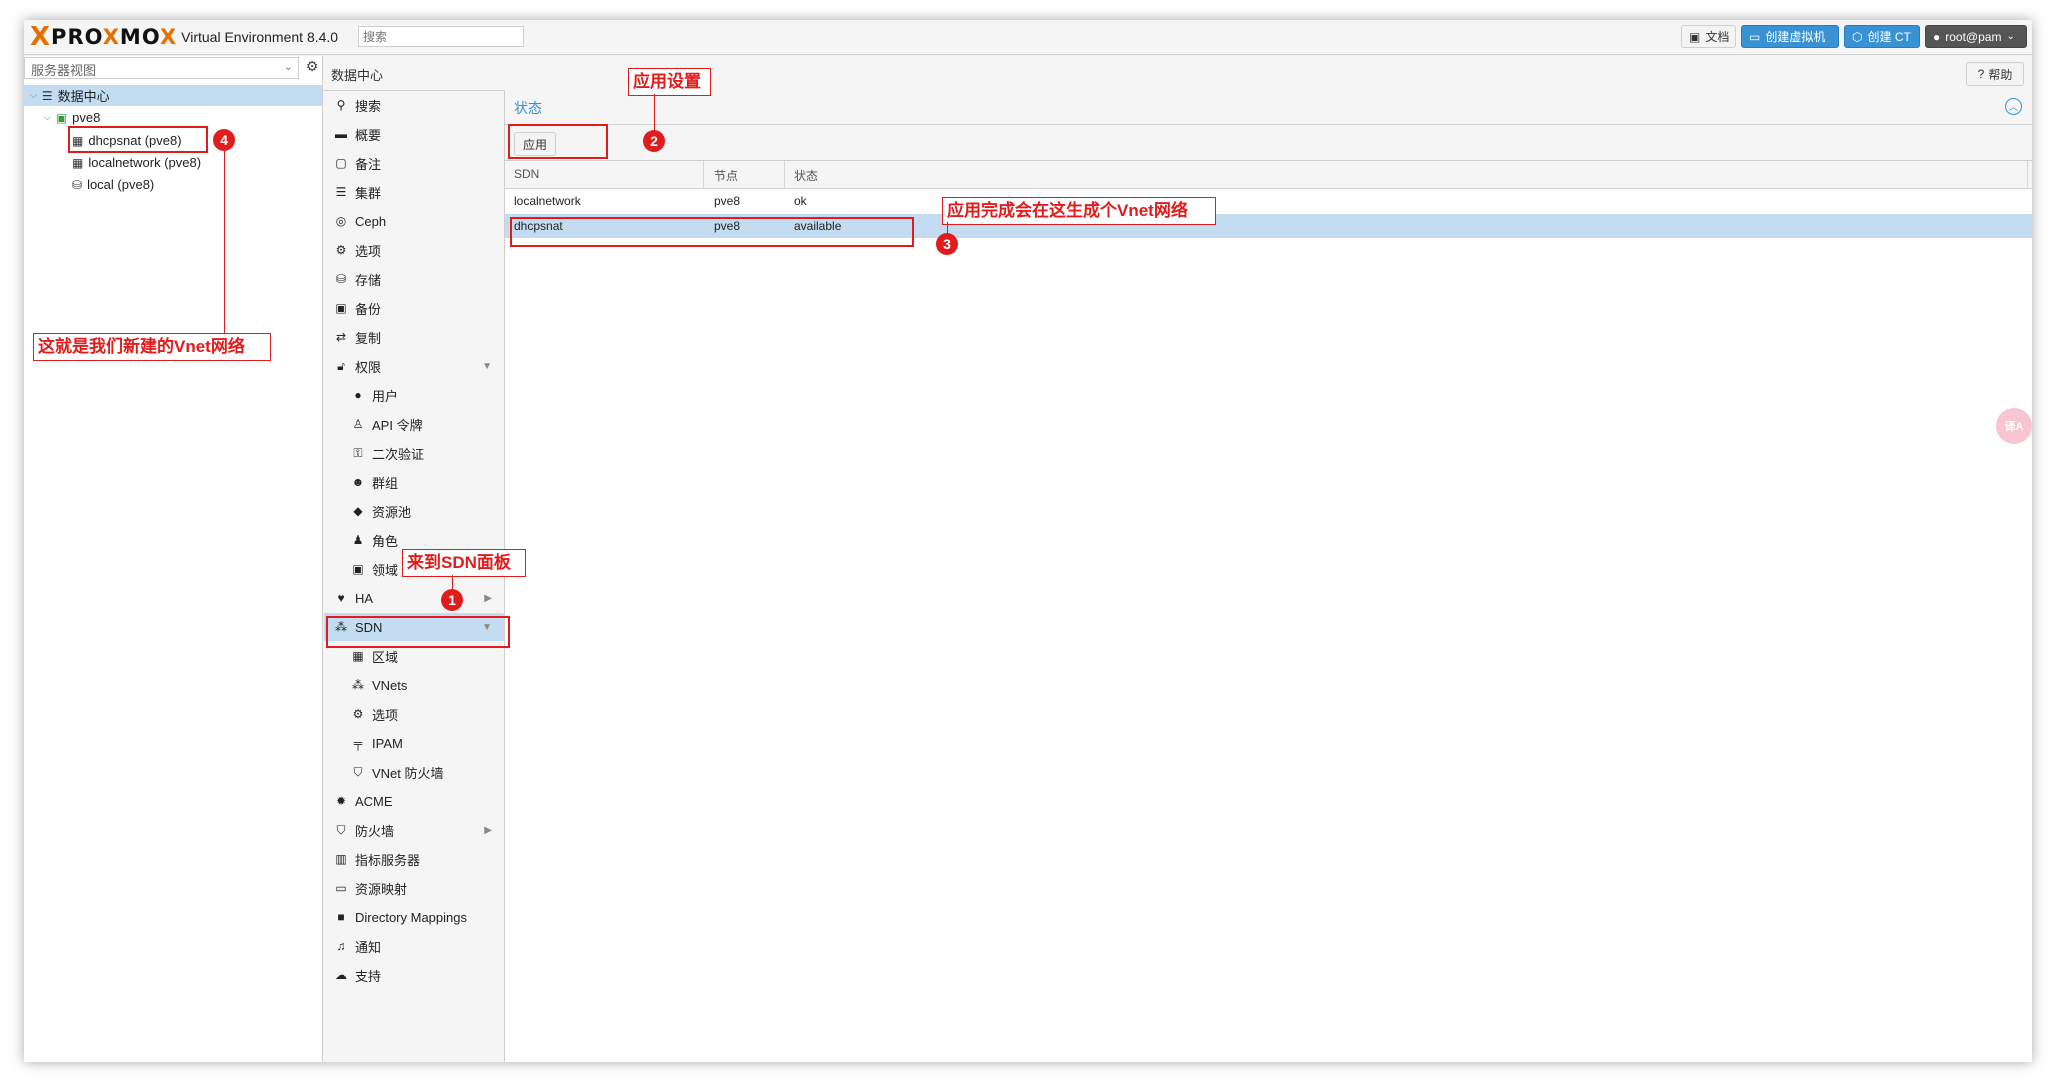 This screenshot has height=1081, width=2051. What do you see at coordinates (487, 366) in the screenshot?
I see `chevron-down-icon: ▼` at bounding box center [487, 366].